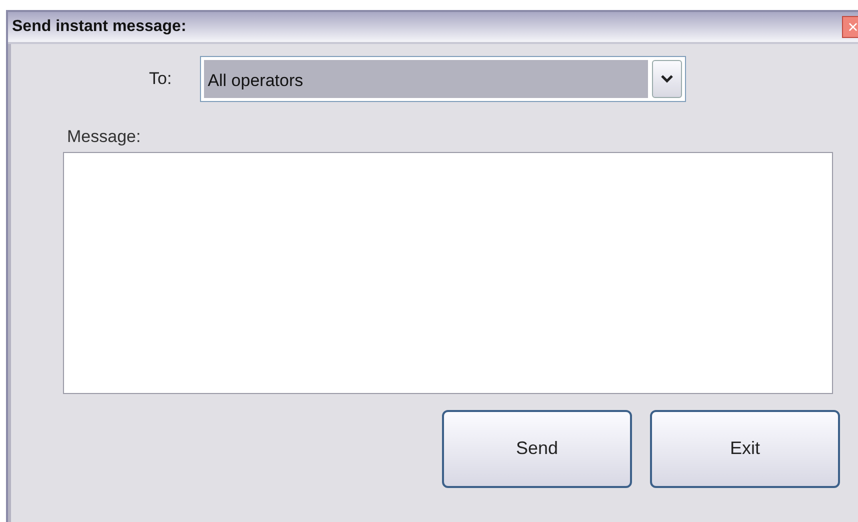 The width and height of the screenshot is (858, 522). What do you see at coordinates (160, 79) in the screenshot?
I see `to-label: To:` at bounding box center [160, 79].